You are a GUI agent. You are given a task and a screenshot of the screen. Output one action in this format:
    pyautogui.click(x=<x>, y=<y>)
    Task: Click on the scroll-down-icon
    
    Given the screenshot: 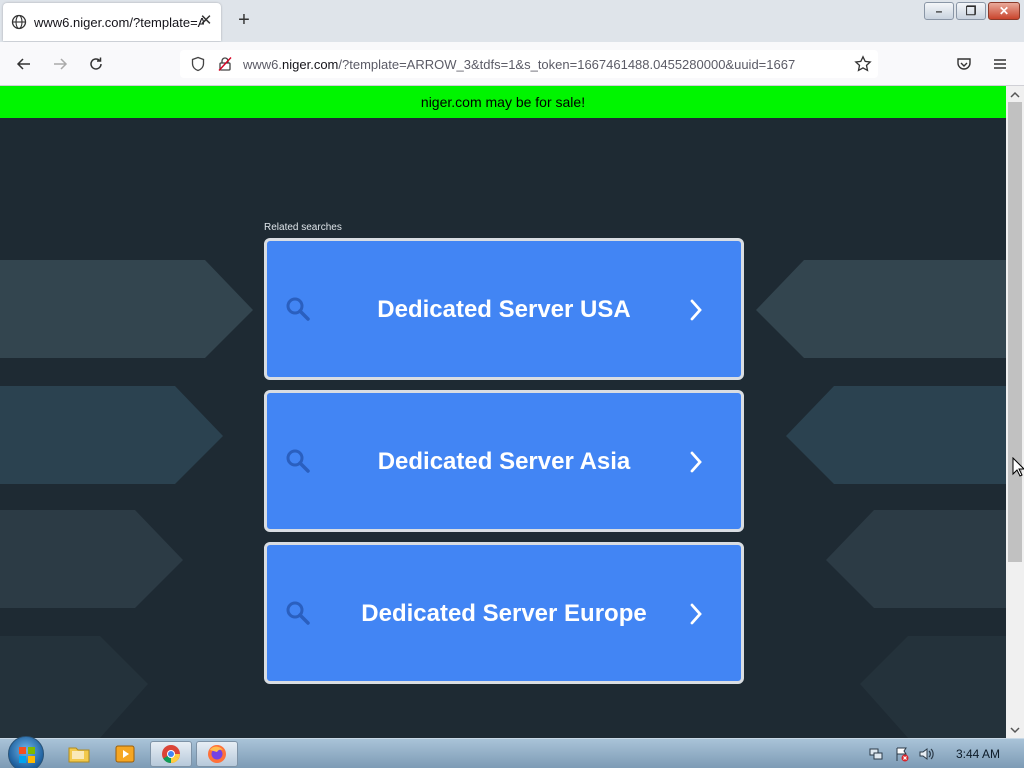 What is the action you would take?
    pyautogui.click(x=1015, y=730)
    